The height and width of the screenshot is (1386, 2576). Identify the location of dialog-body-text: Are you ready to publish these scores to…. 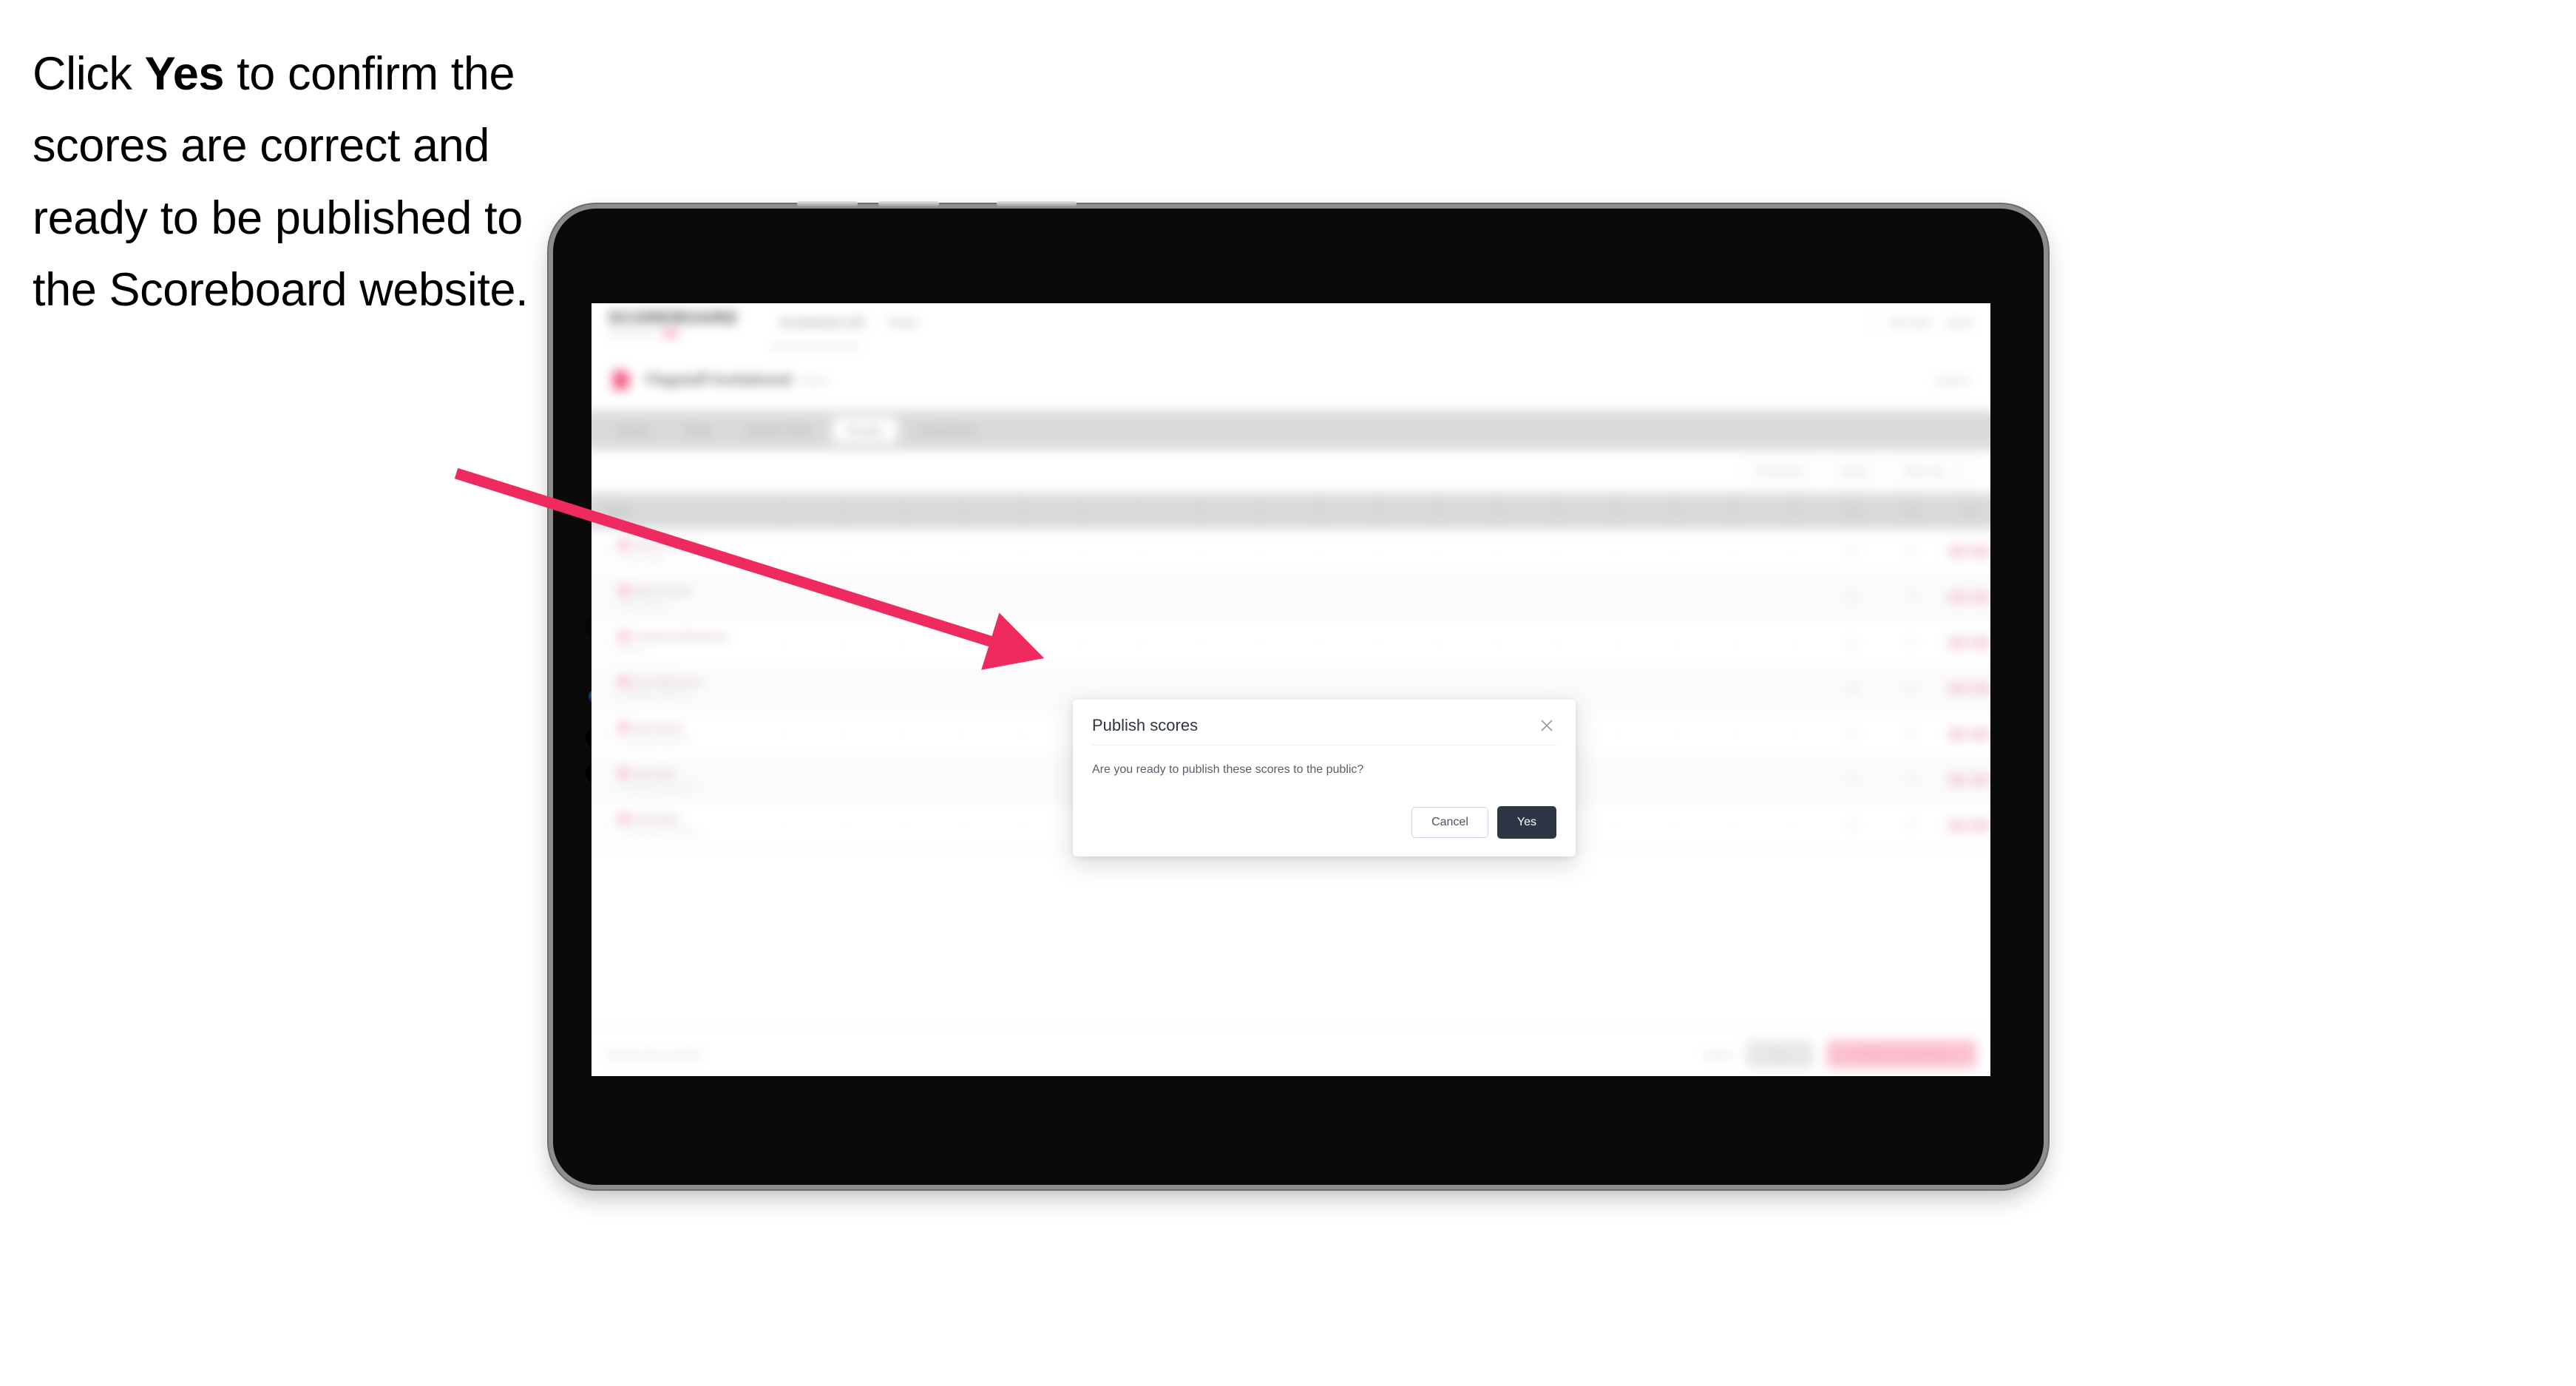
(1228, 769).